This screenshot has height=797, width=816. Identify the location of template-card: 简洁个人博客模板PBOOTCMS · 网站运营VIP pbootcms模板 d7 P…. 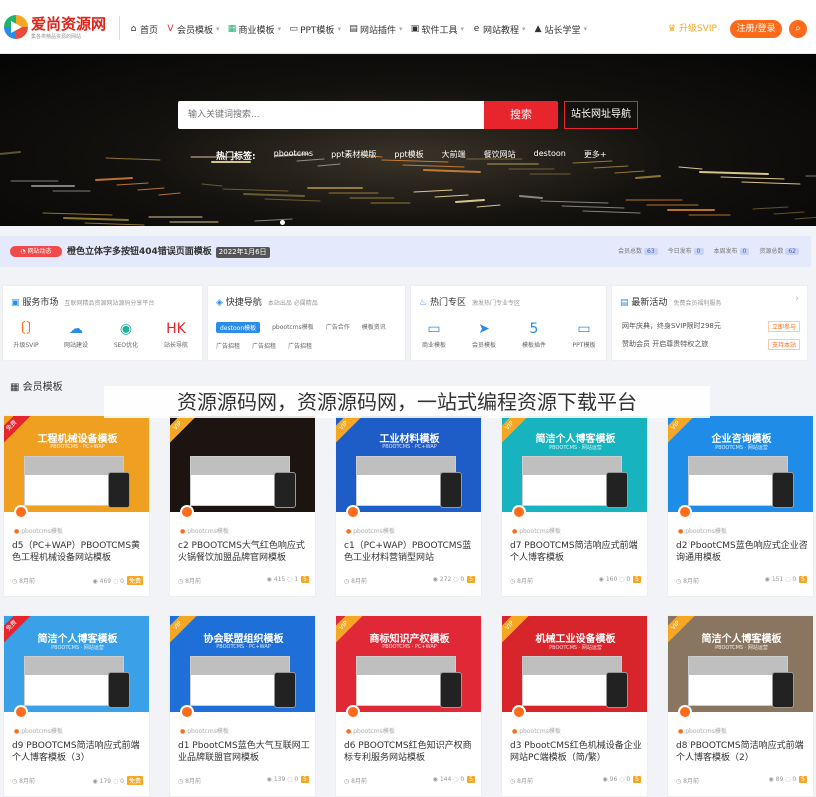
(574, 506).